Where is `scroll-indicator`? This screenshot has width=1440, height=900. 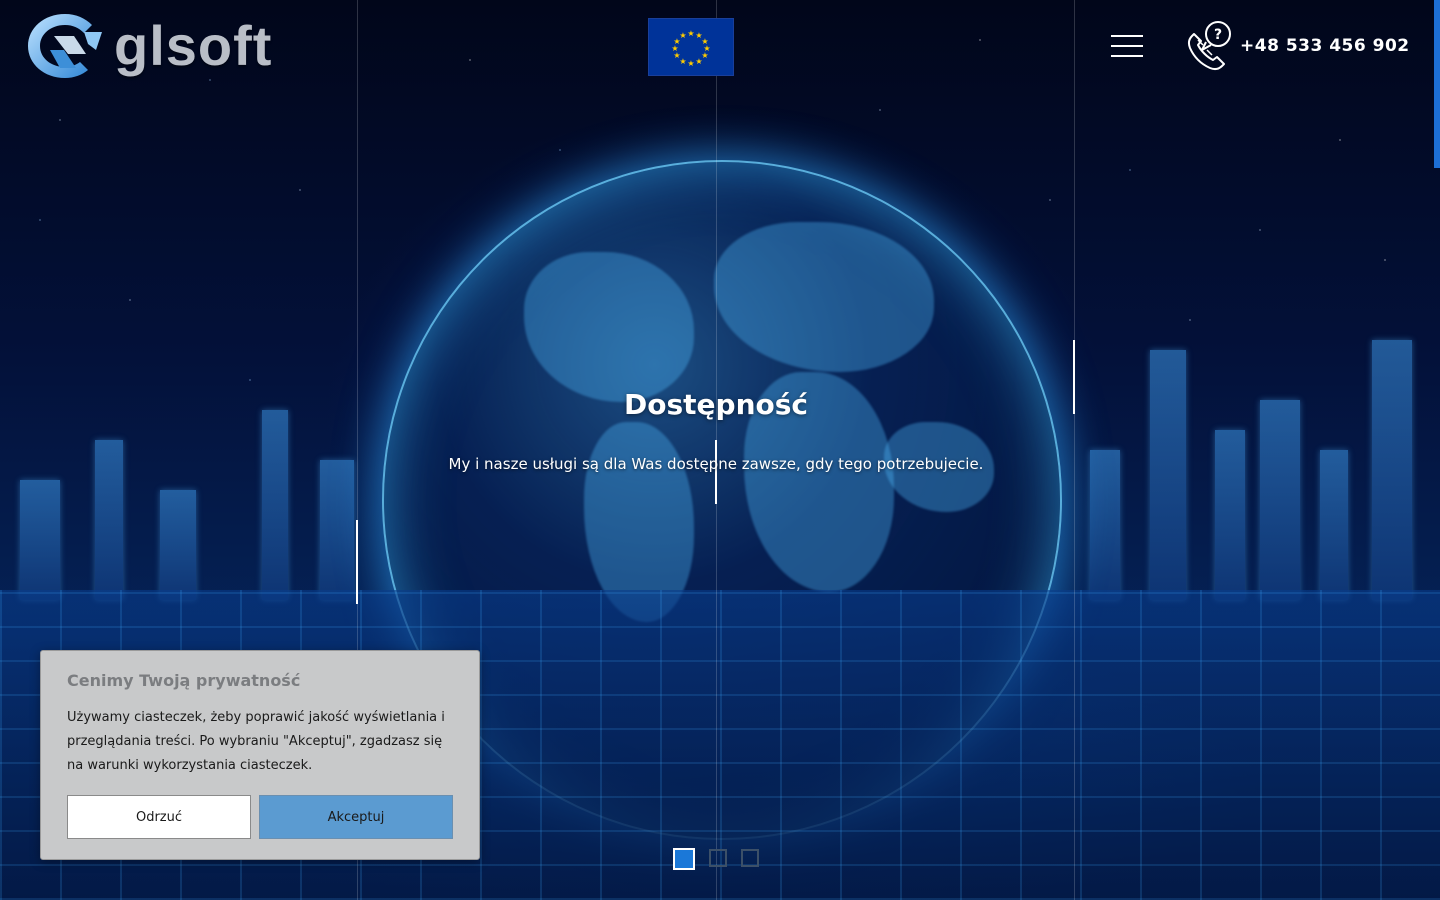 scroll-indicator is located at coordinates (1437, 84).